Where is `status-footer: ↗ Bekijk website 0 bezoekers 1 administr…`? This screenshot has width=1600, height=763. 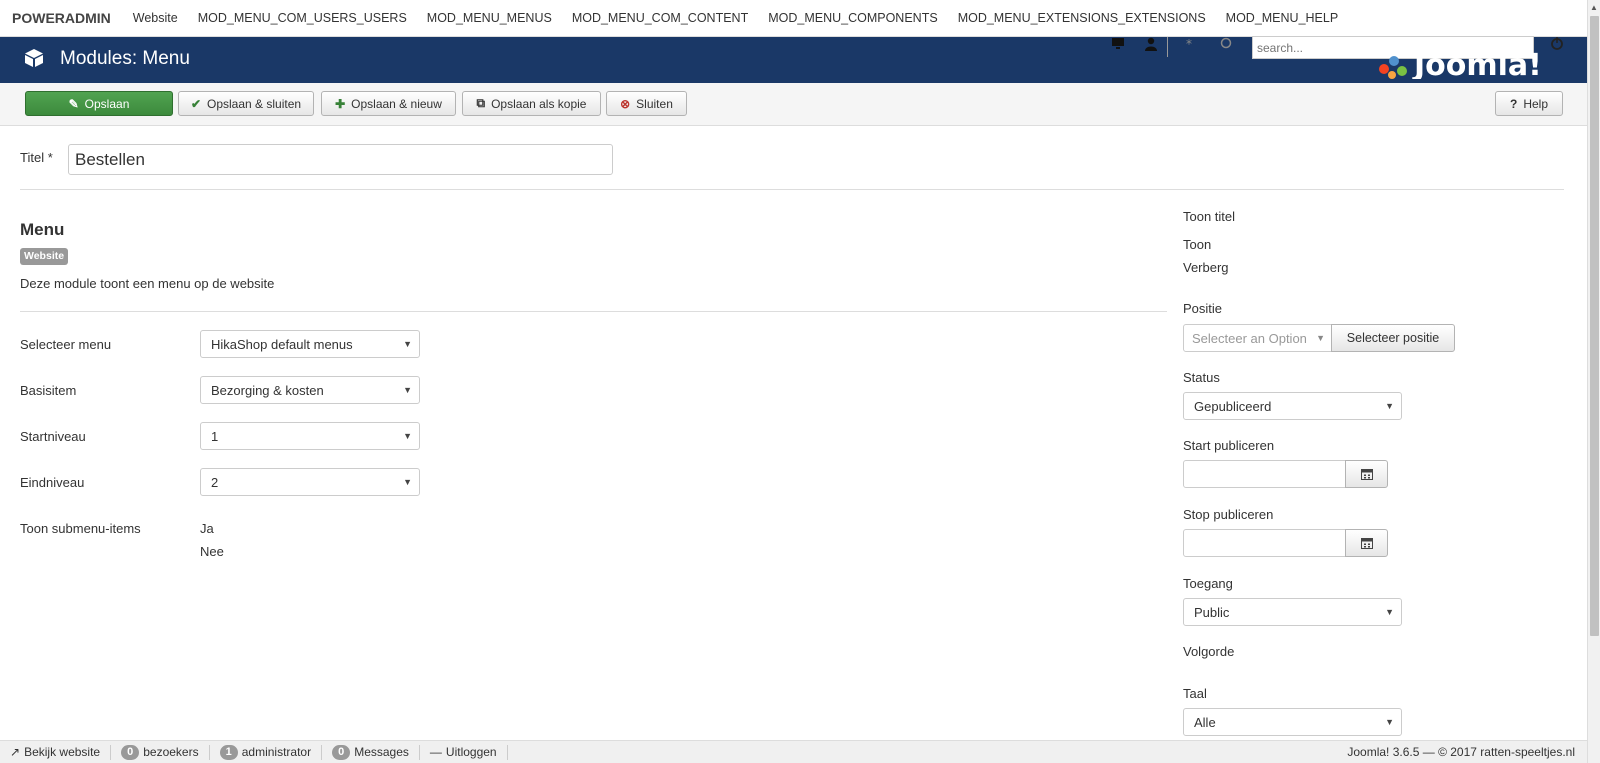
status-footer: ↗ Bekijk website 0 bezoekers 1 administr… is located at coordinates (793, 751).